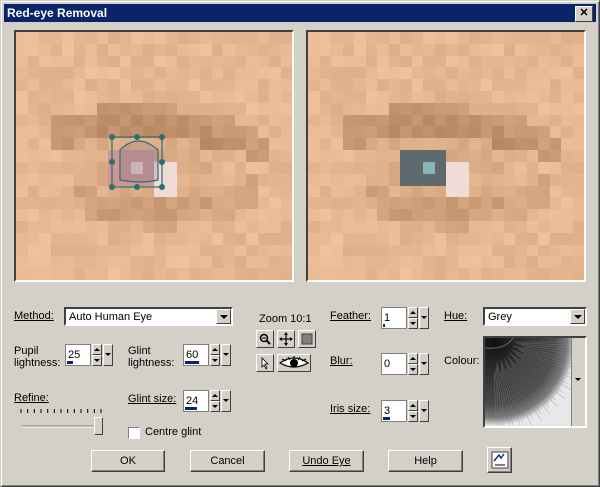 The image size is (600, 487). What do you see at coordinates (226, 401) in the screenshot?
I see `glint-size-slider-toggle` at bounding box center [226, 401].